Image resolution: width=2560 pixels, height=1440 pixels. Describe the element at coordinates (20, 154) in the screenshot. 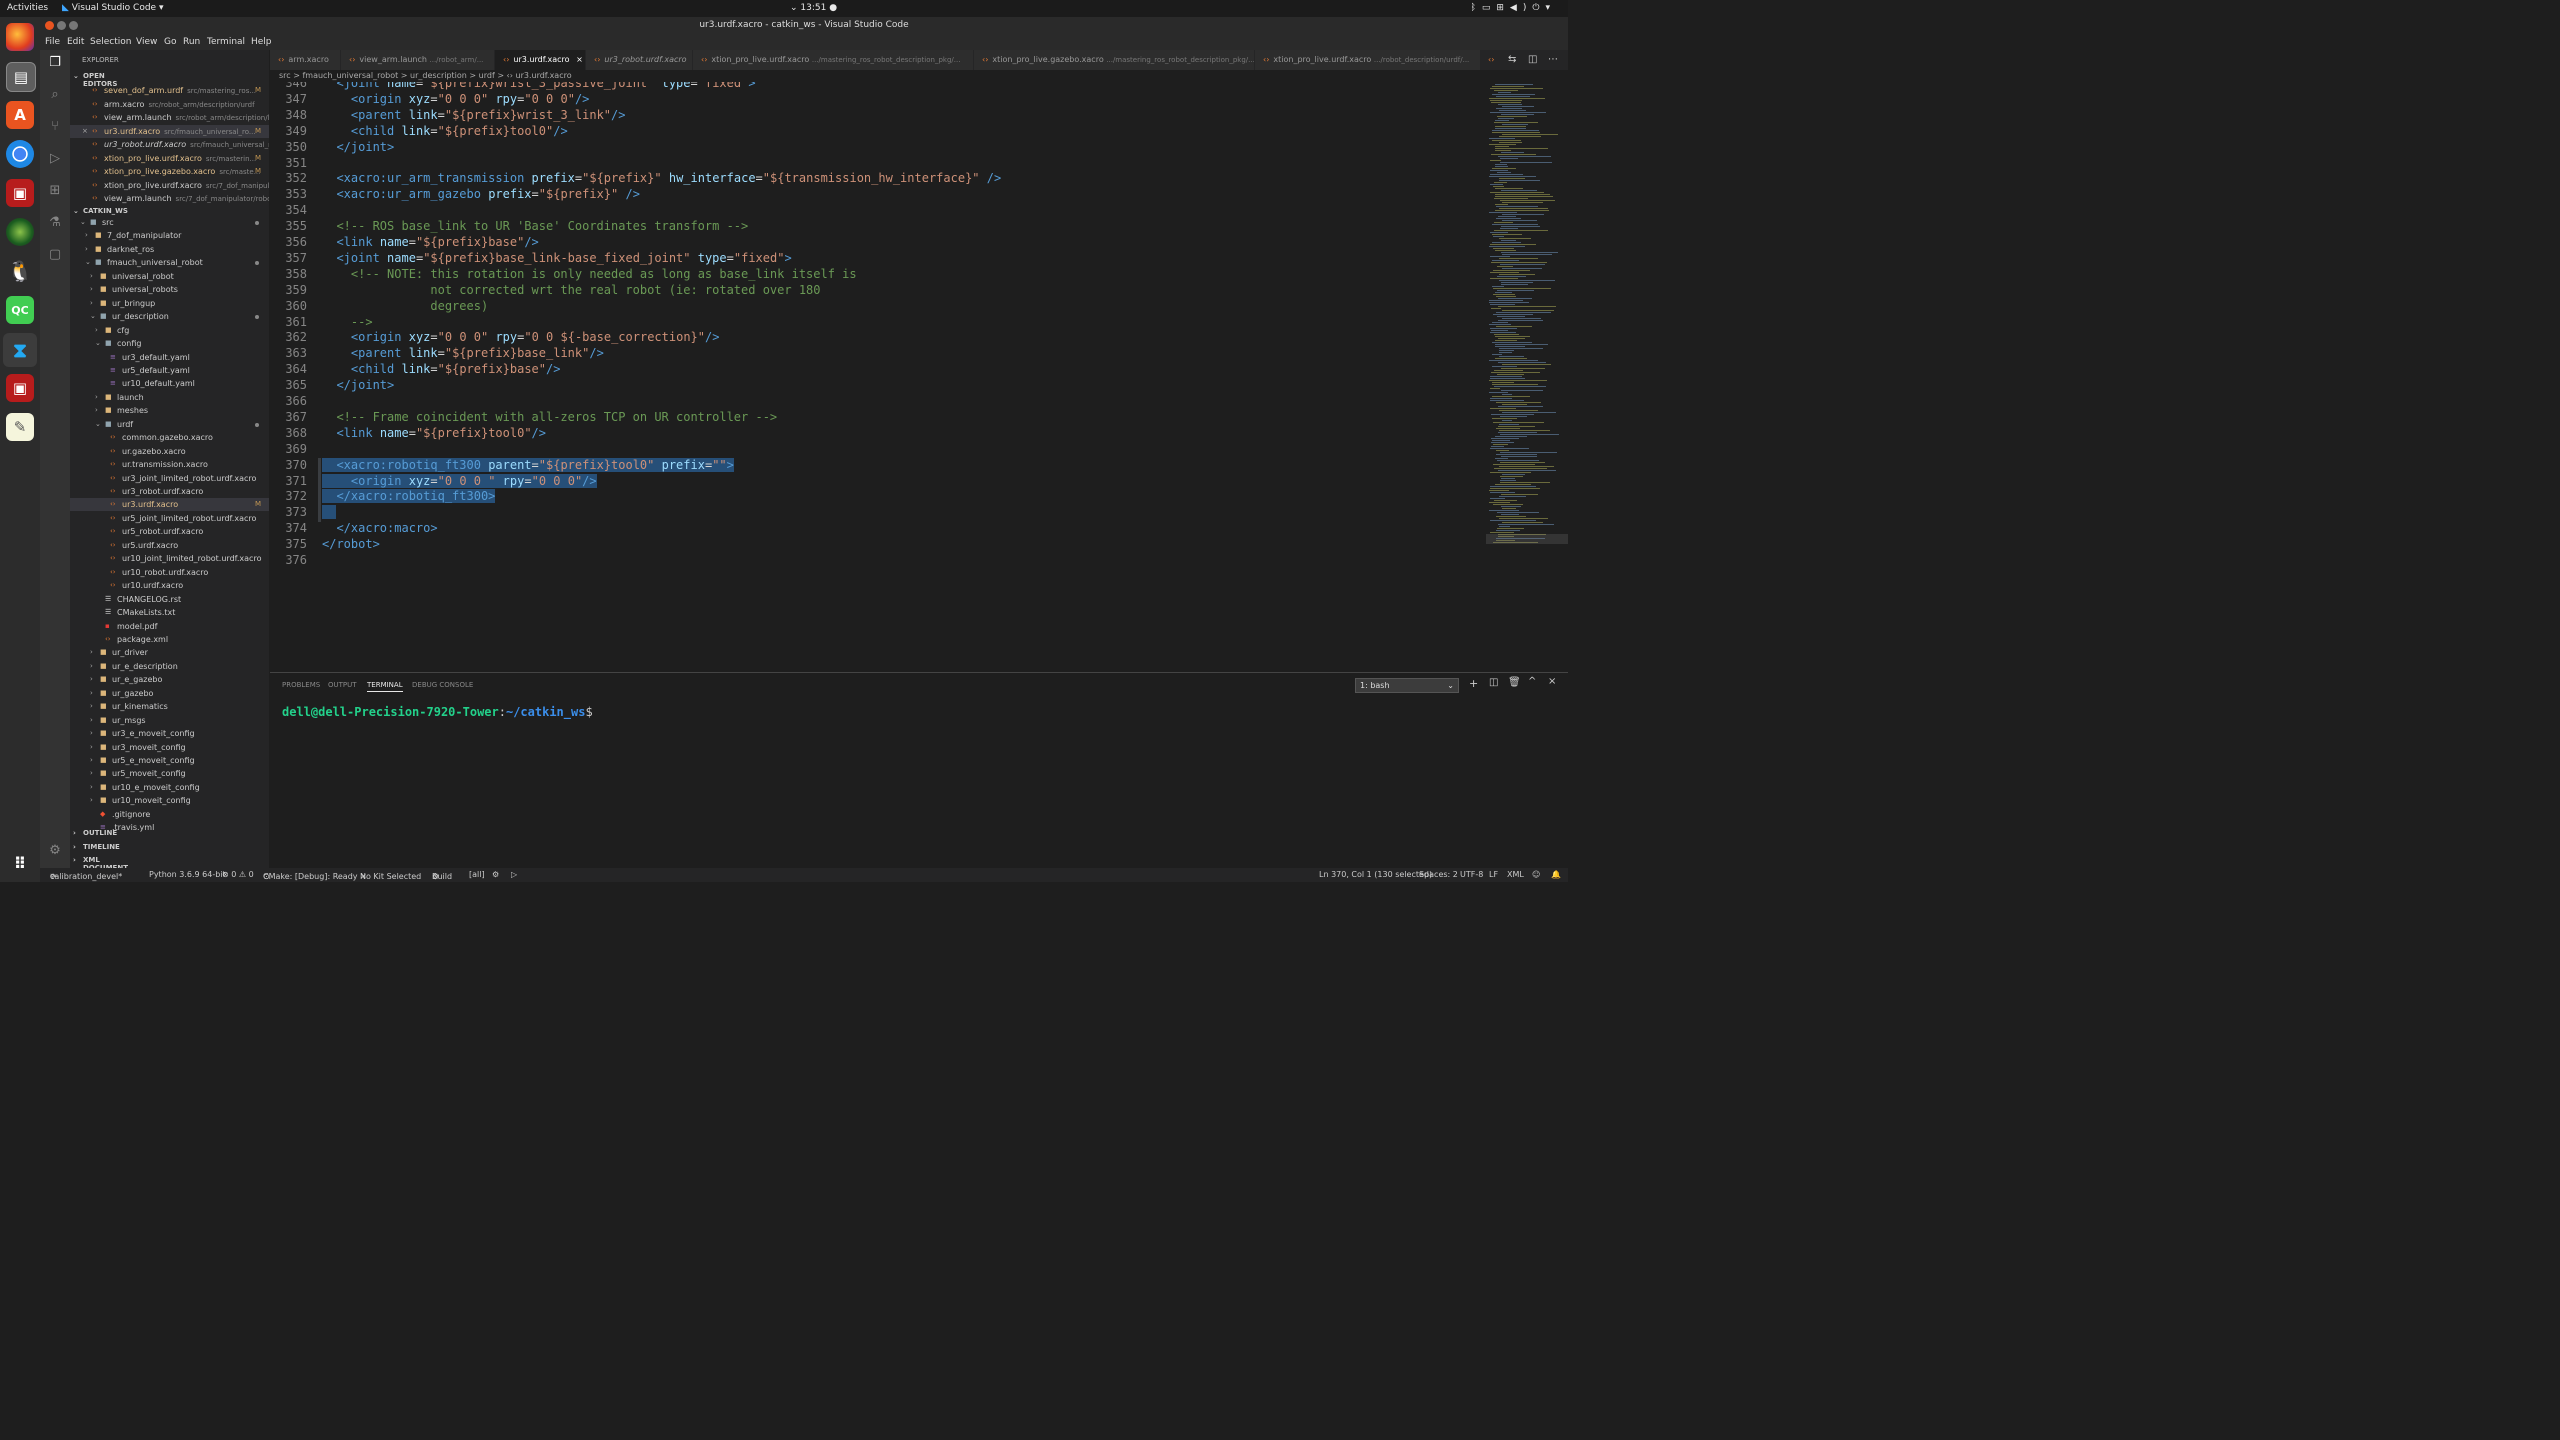

I see `chrome-icon` at that location.